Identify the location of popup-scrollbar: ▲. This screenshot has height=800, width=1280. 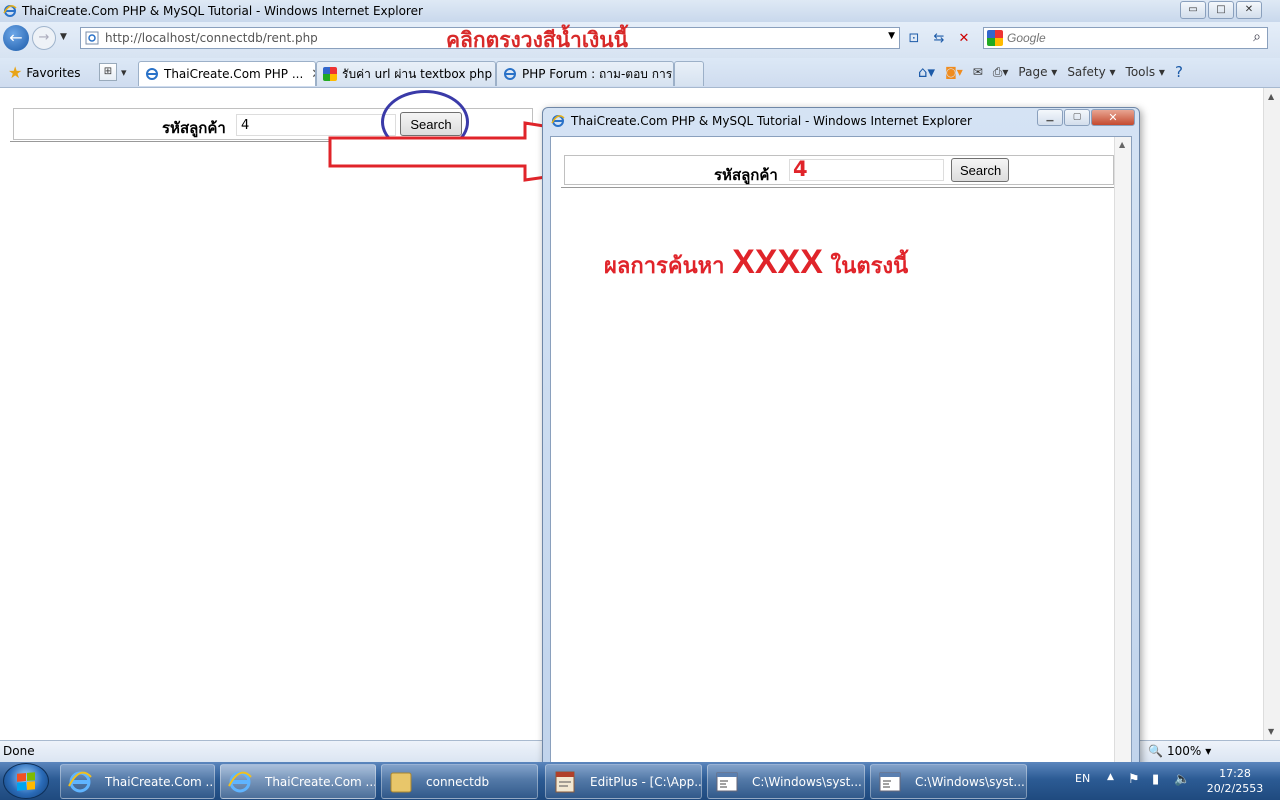
(1122, 452).